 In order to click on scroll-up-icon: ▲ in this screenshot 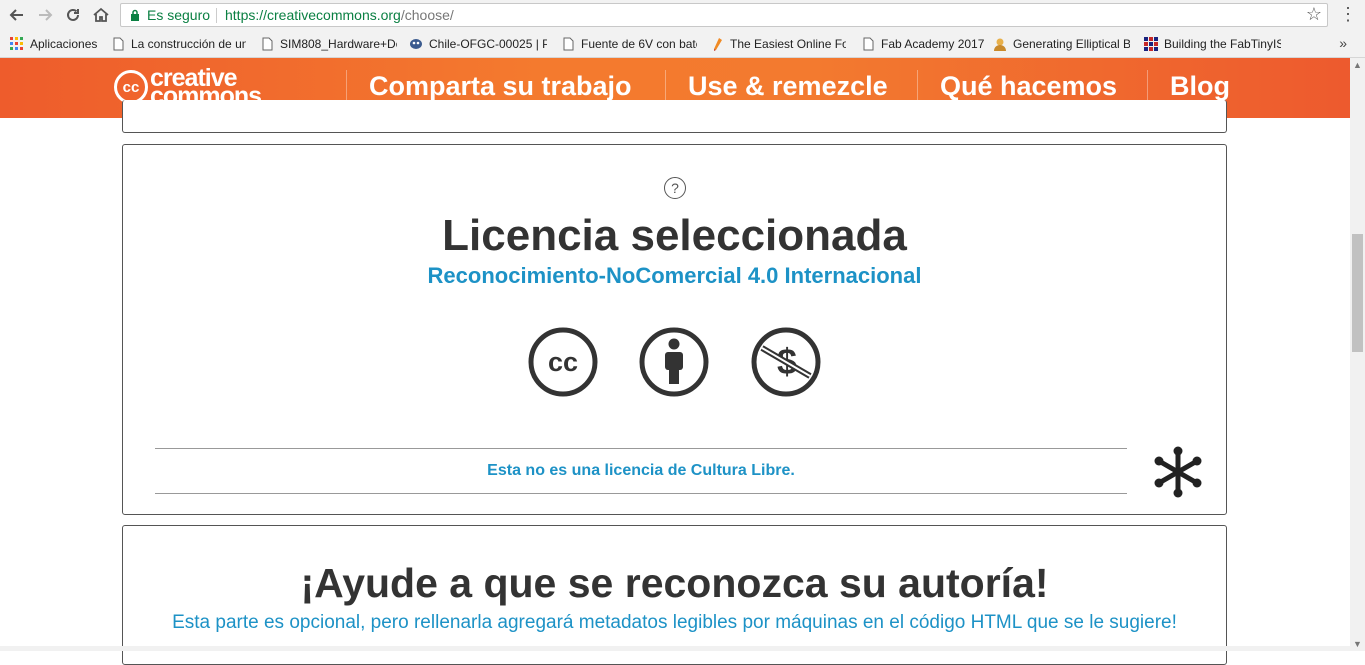, I will do `click(1357, 65)`.